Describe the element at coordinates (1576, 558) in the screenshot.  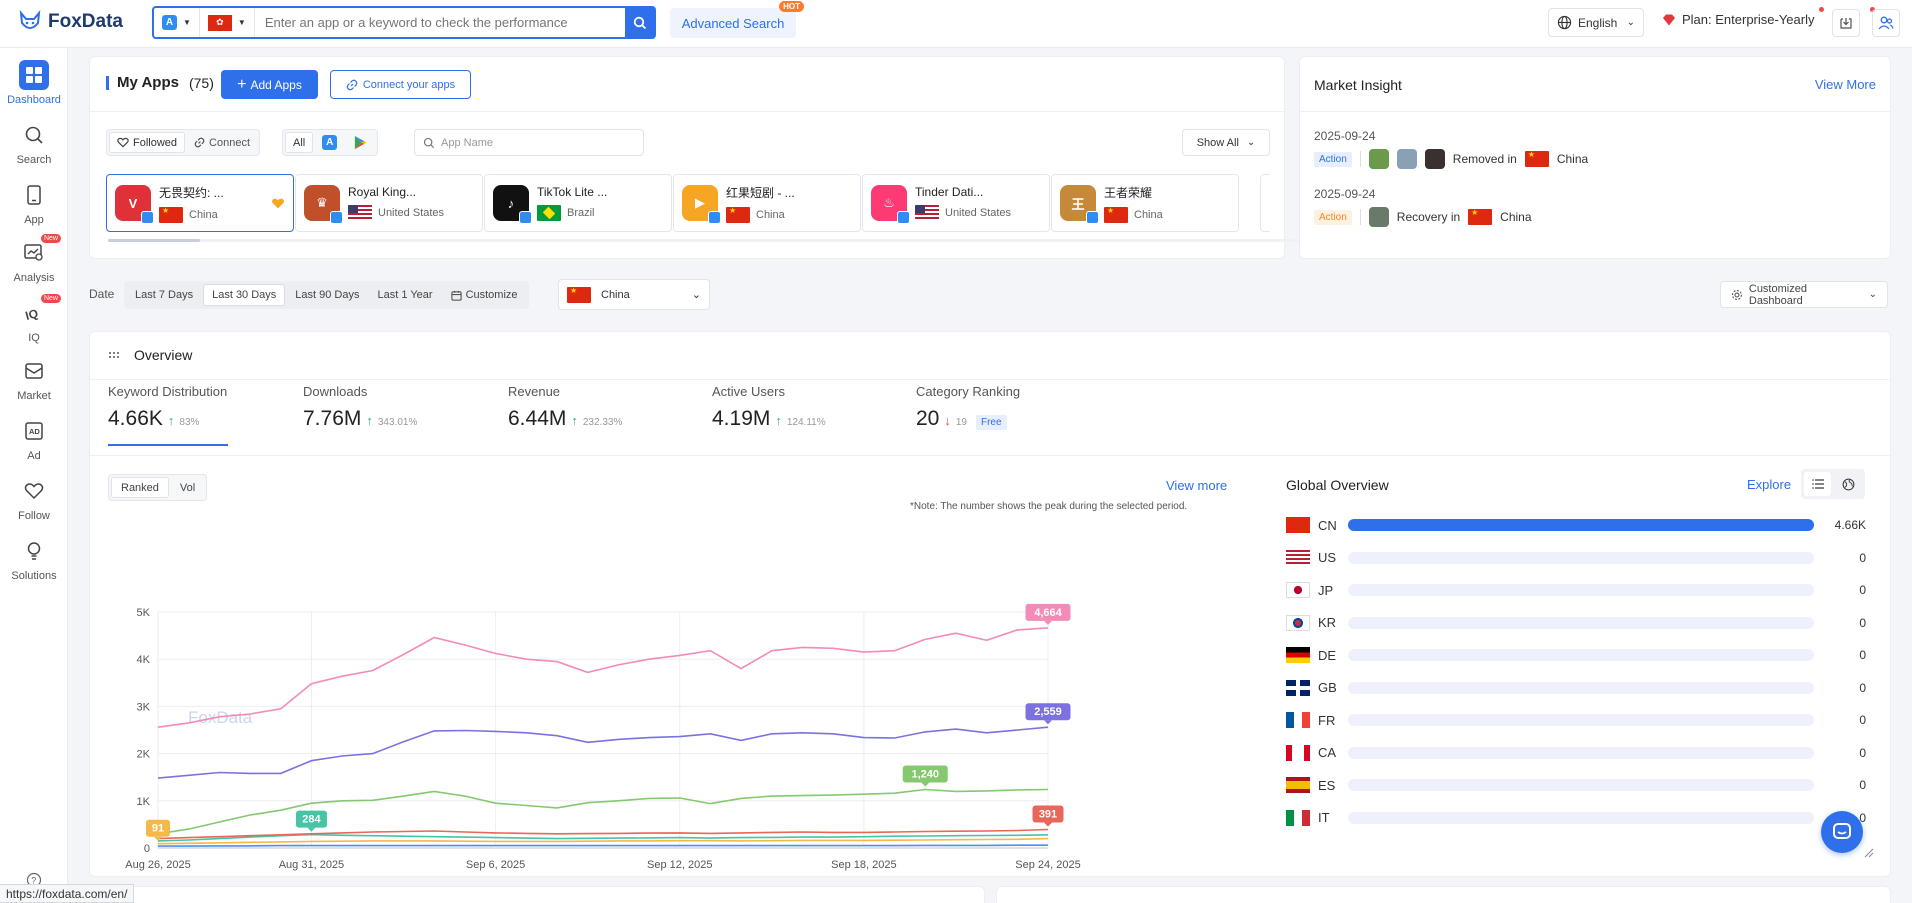
I see `country-row-us: US 0` at that location.